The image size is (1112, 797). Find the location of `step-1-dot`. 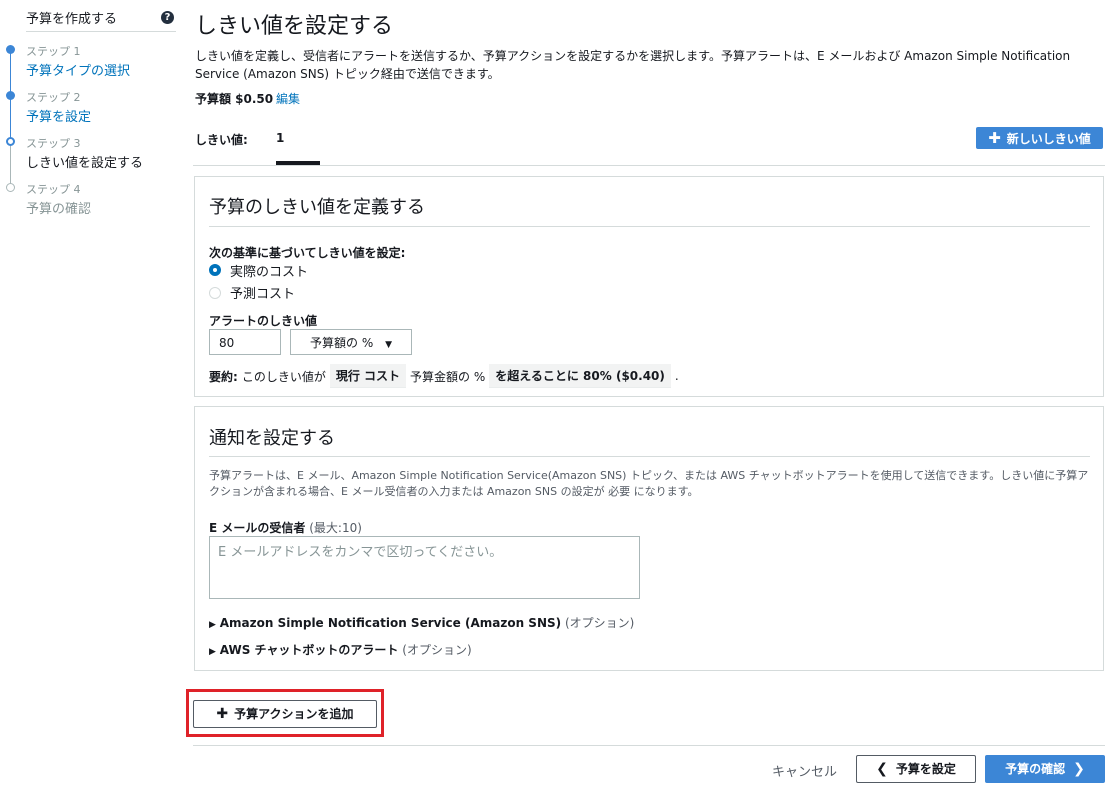

step-1-dot is located at coordinates (10, 49).